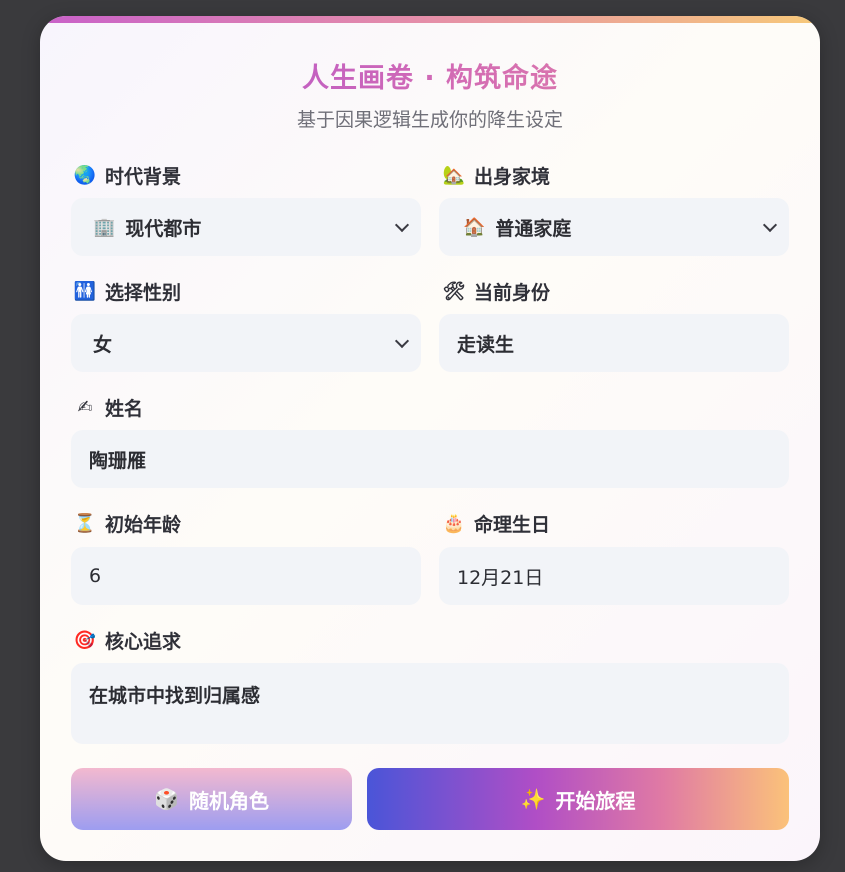 Image resolution: width=845 pixels, height=872 pixels. I want to click on page-title: 人生画卷 · 构筑命途, so click(430, 75).